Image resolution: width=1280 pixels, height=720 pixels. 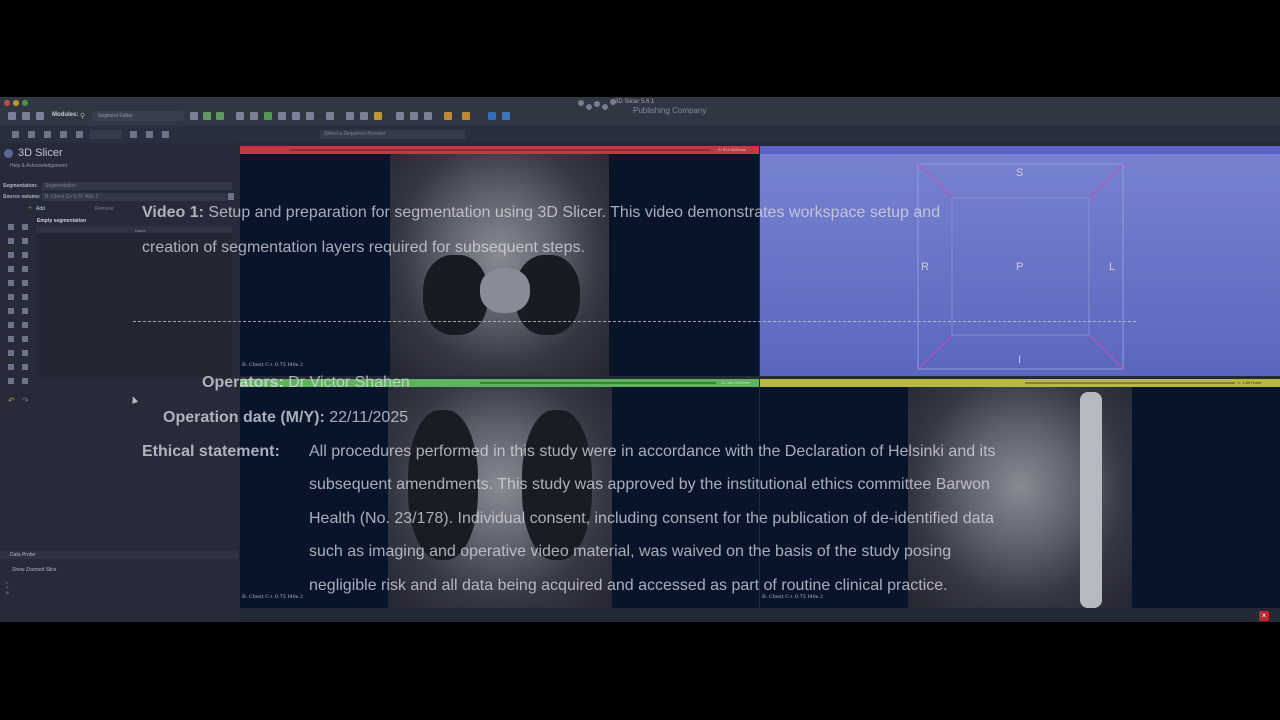 I want to click on date-line: Operation date (M/Y): 22/11/2025, so click(x=285, y=418).